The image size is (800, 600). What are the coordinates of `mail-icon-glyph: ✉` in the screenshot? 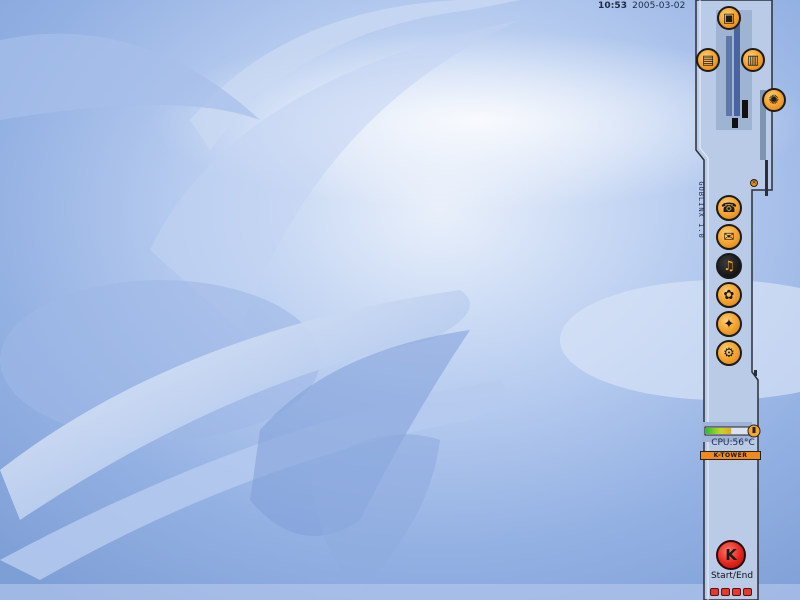 It's located at (729, 237).